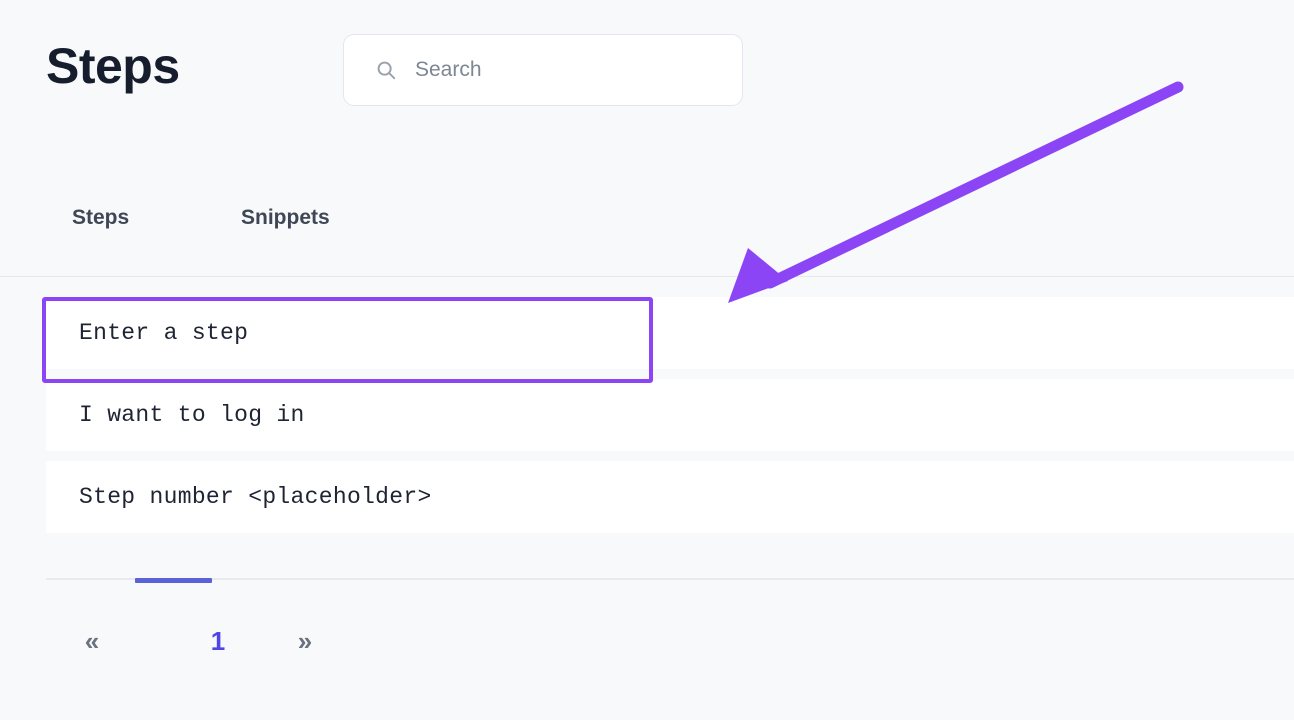  Describe the element at coordinates (246, 642) in the screenshot. I see `pagination: « 1 »` at that location.